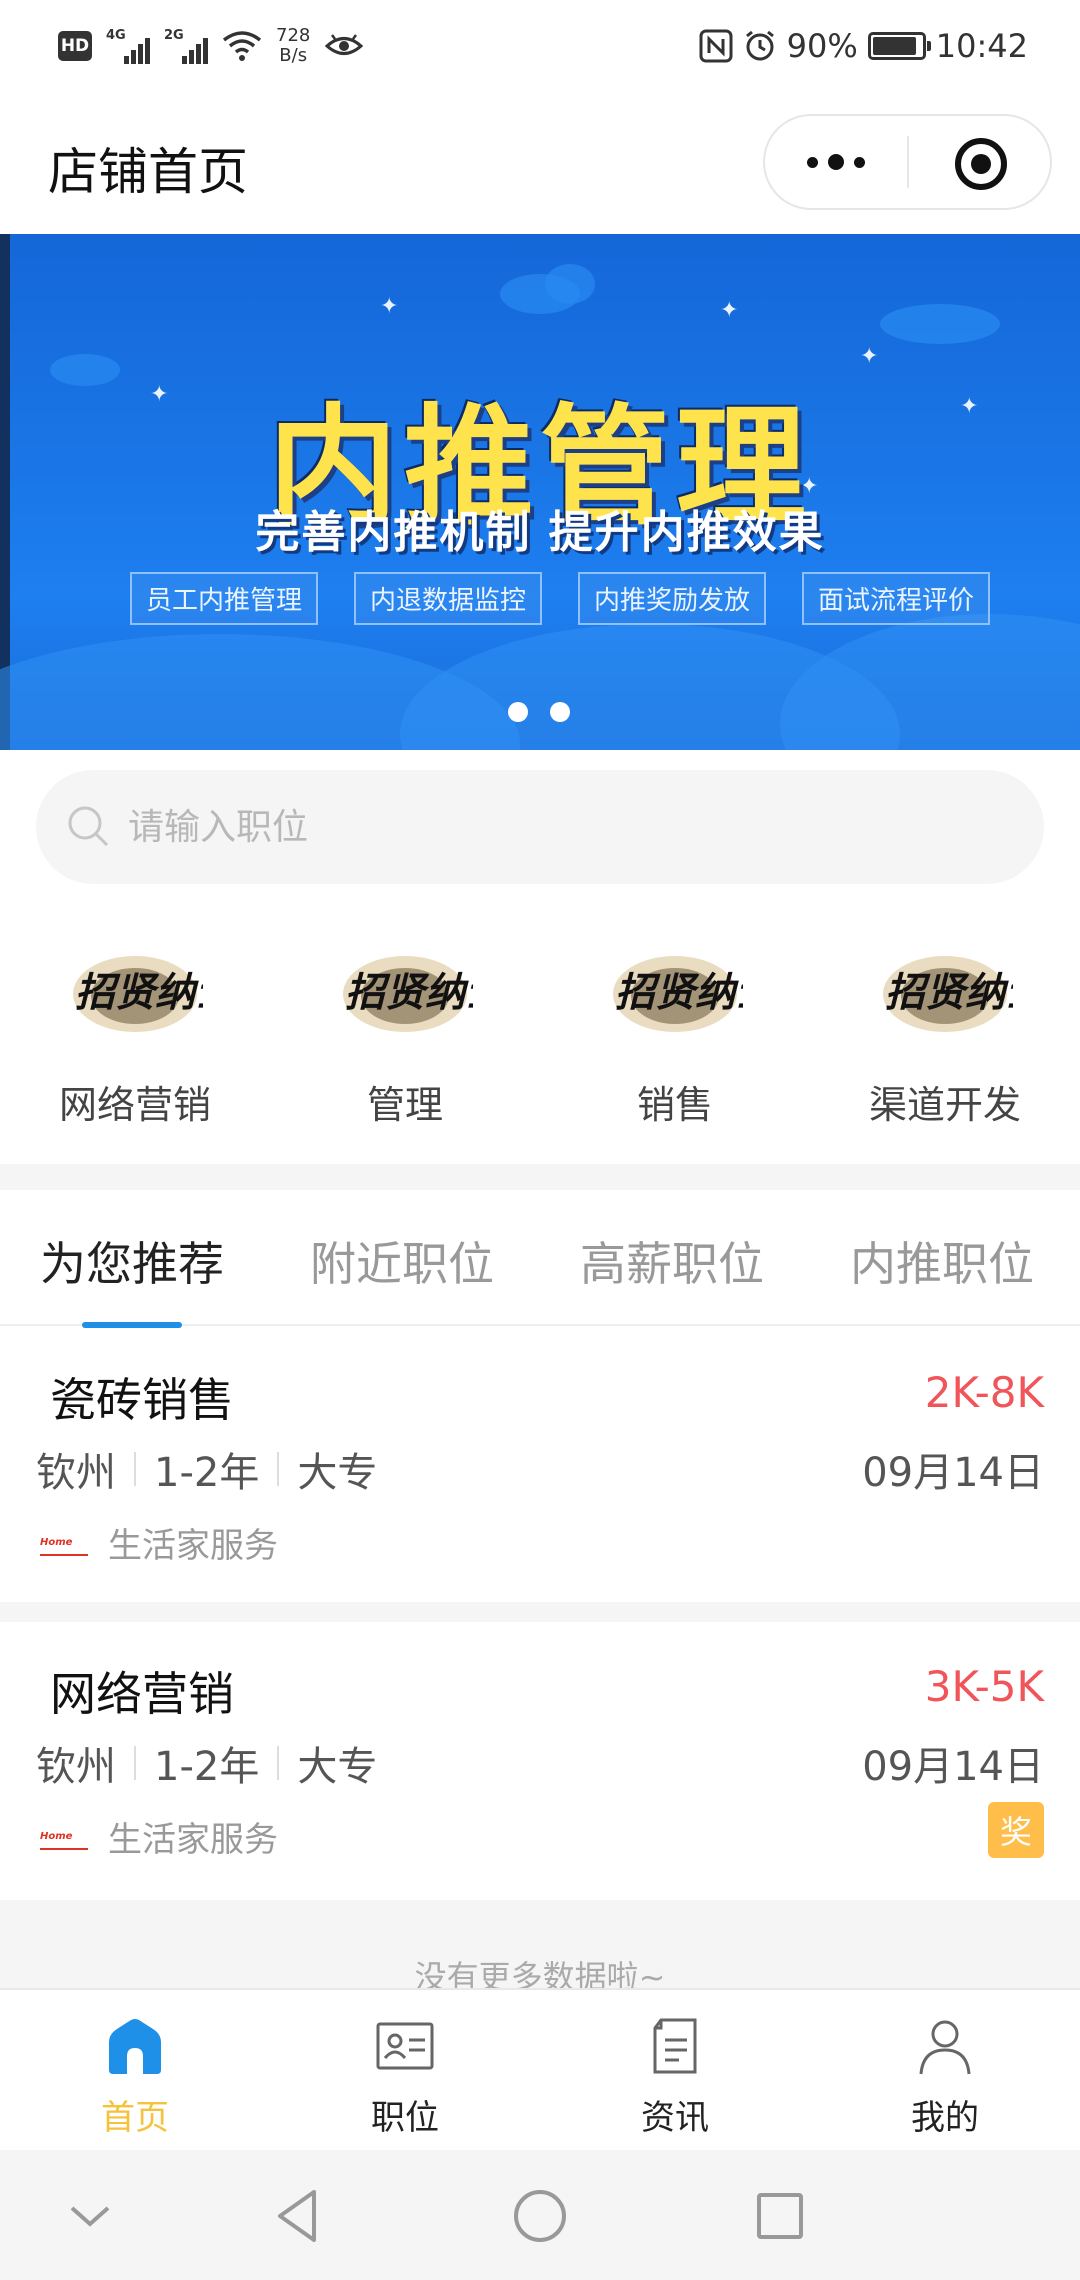  I want to click on network-speed: 728 B/s, so click(293, 46).